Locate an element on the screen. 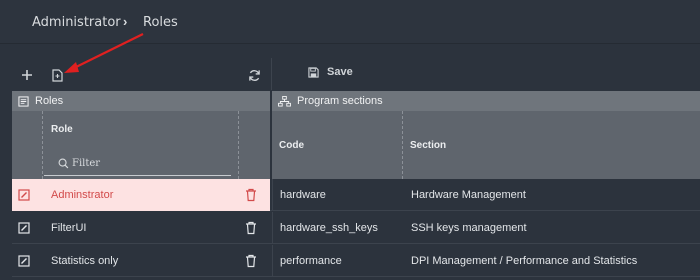 The width and height of the screenshot is (700, 280). section-row-cells: hardware_ssh_keys SSH keys management is located at coordinates (486, 228).